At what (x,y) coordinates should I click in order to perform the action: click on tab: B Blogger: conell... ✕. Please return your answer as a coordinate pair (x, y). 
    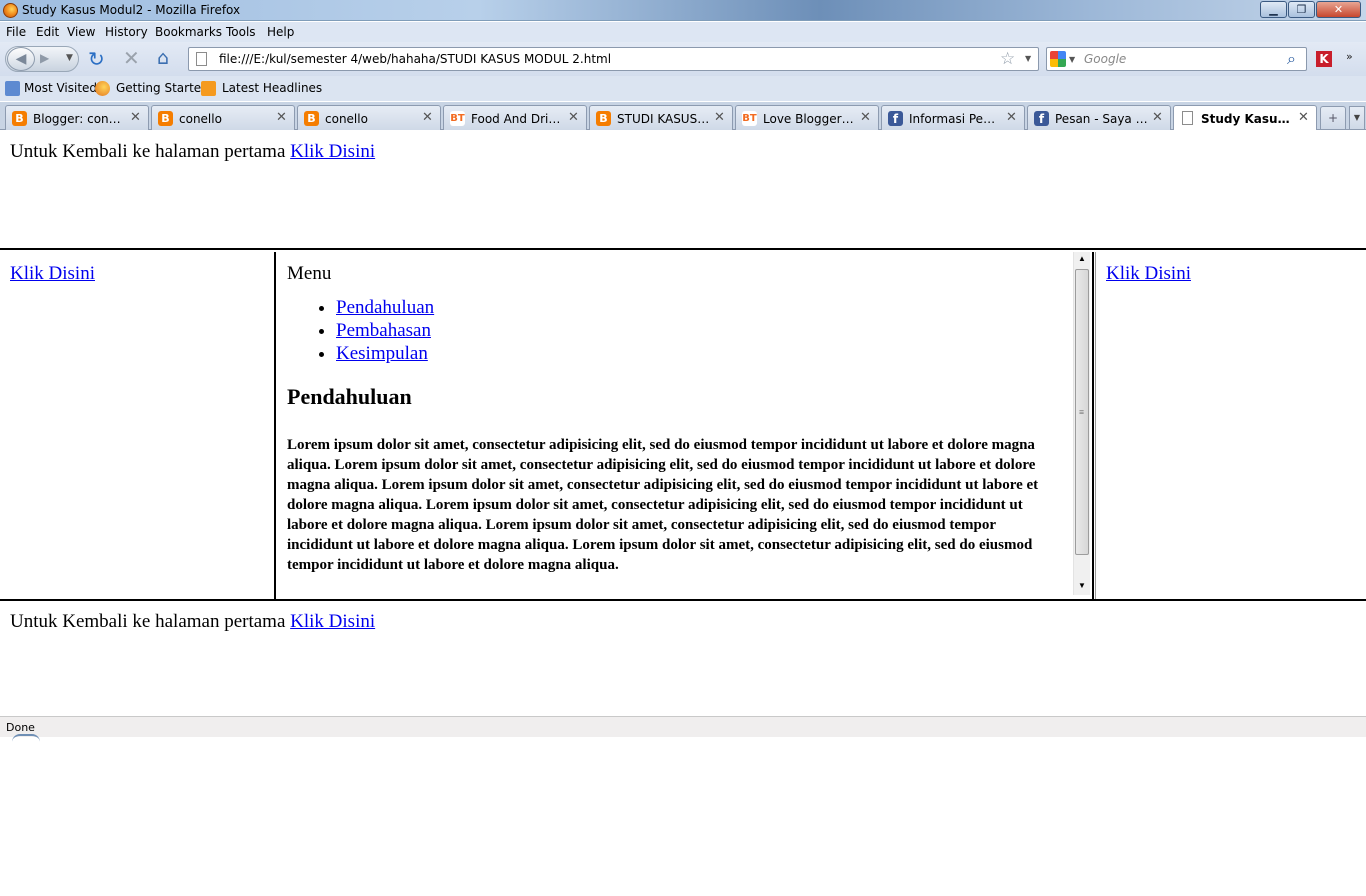
    Looking at the image, I should click on (77, 117).